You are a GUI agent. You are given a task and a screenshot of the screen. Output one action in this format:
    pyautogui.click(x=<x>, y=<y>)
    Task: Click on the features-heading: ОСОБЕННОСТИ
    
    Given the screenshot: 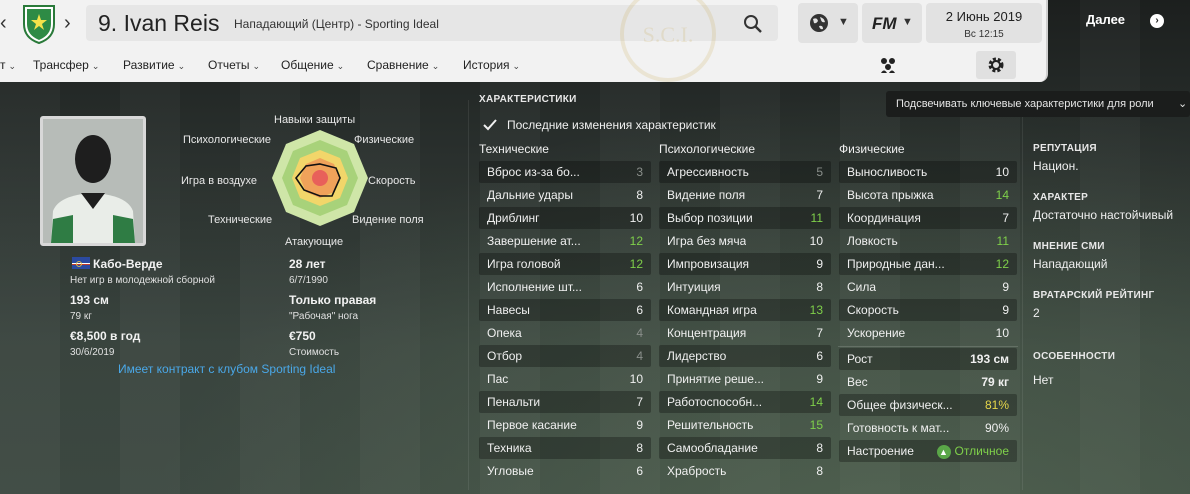 What is the action you would take?
    pyautogui.click(x=1074, y=356)
    